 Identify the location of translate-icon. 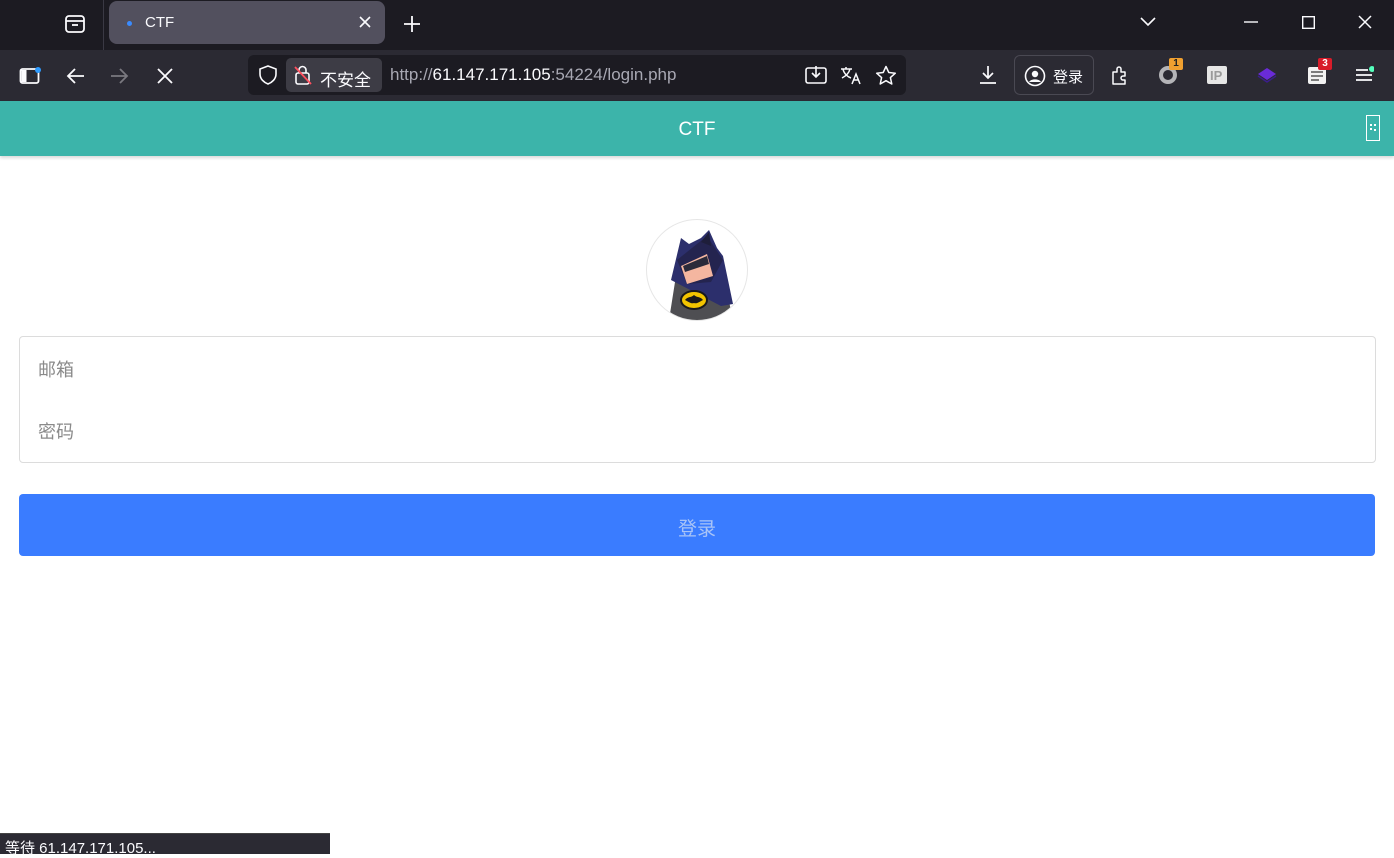
(851, 75).